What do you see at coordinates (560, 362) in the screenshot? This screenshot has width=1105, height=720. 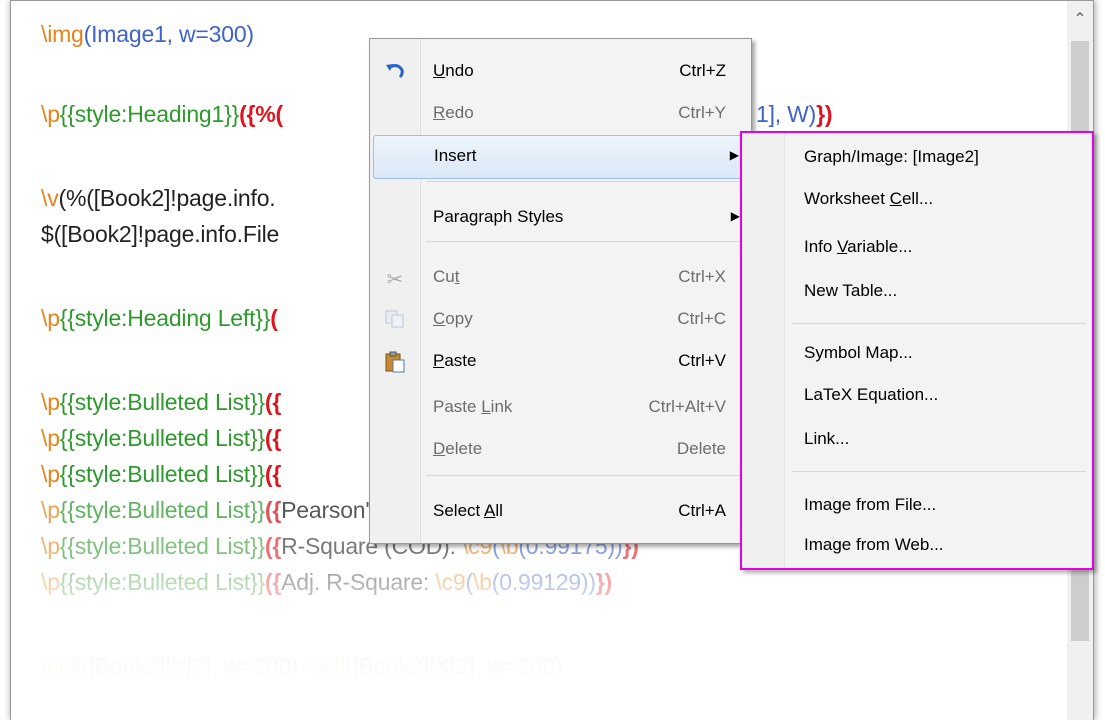 I see `menu-item-paste: Paste Ctrl+V` at bounding box center [560, 362].